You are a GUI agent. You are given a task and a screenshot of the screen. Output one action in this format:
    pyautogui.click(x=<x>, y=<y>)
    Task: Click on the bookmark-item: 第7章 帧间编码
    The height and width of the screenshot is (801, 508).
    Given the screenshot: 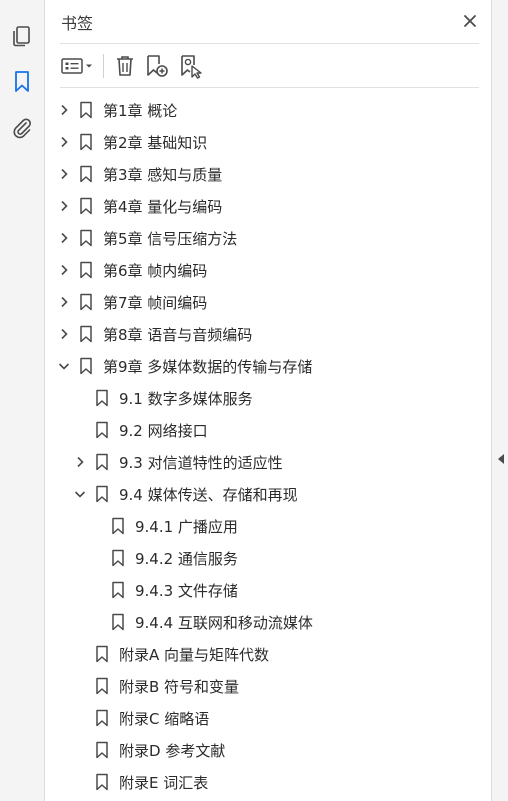 What is the action you would take?
    pyautogui.click(x=268, y=302)
    